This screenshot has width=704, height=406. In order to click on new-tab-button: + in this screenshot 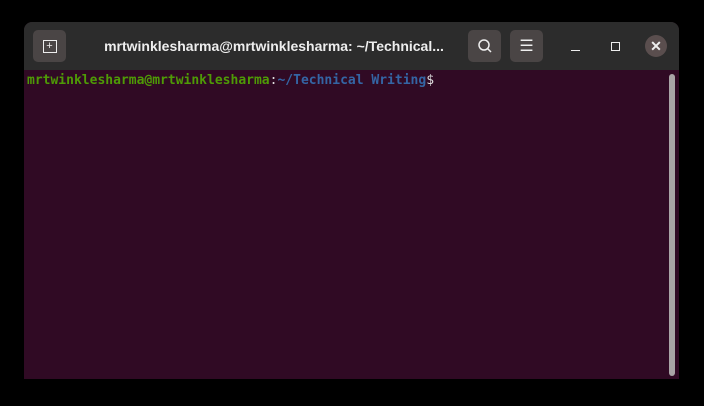, I will do `click(49, 46)`.